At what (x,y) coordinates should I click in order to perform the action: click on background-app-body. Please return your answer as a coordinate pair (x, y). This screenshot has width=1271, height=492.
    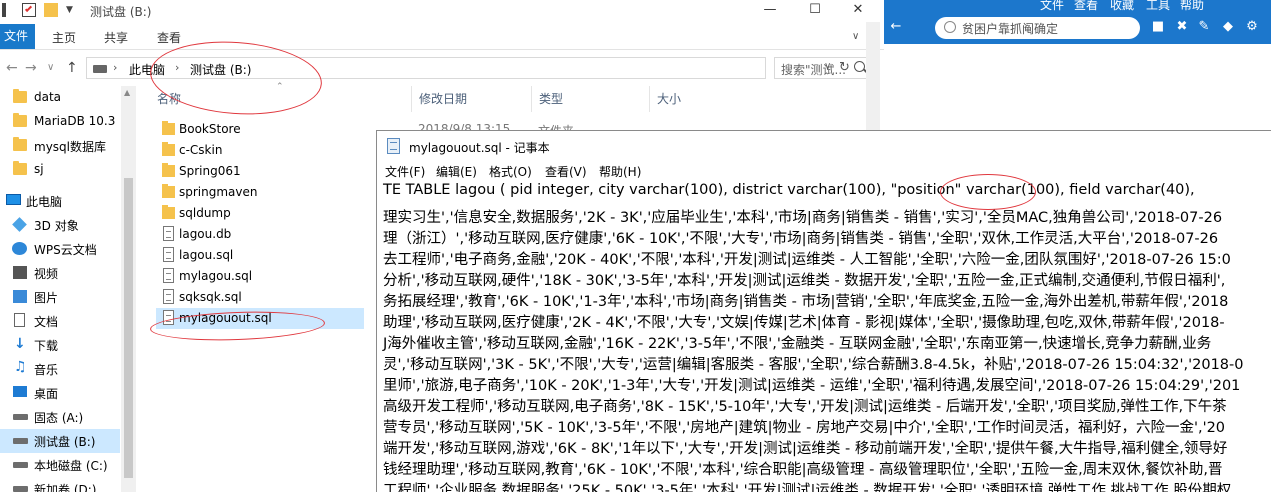
    Looking at the image, I should click on (1077, 87).